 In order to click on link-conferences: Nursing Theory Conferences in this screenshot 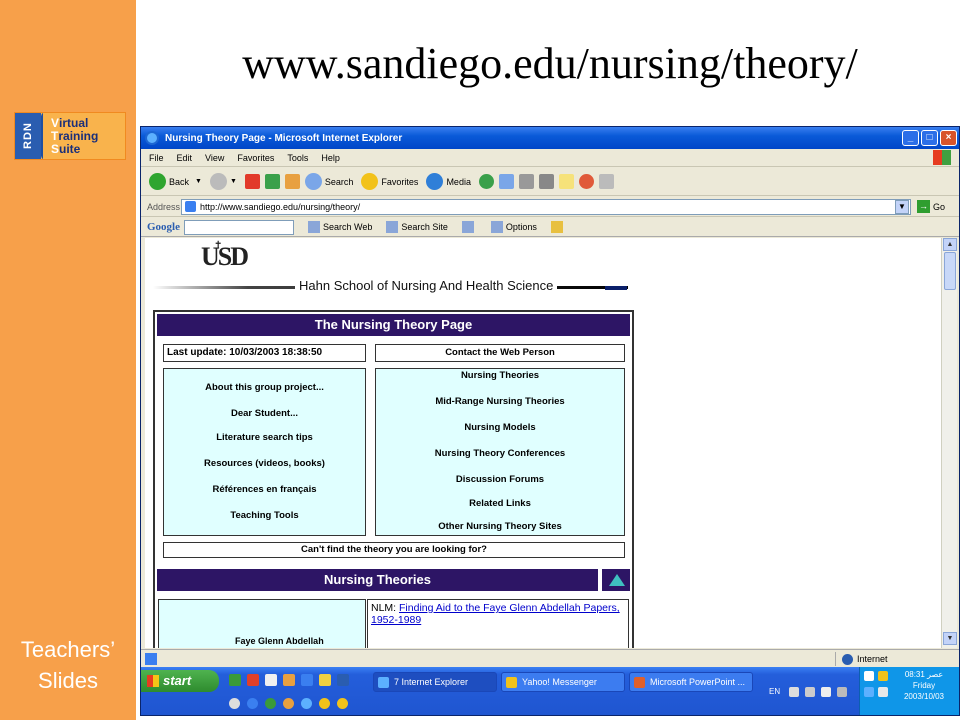, I will do `click(500, 453)`.